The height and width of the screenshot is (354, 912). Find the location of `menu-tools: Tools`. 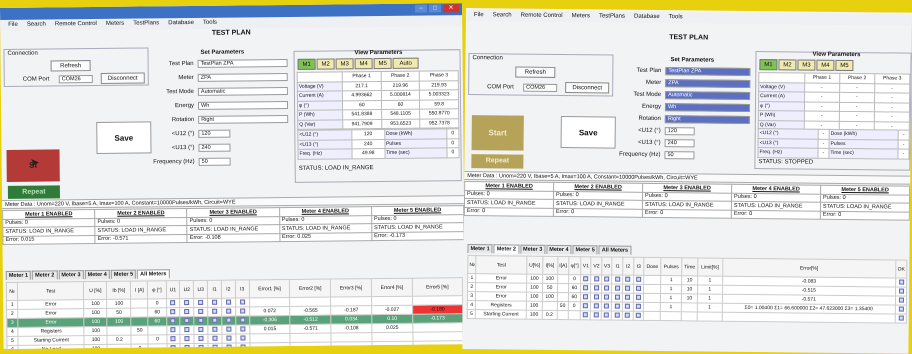

menu-tools: Tools is located at coordinates (210, 23).